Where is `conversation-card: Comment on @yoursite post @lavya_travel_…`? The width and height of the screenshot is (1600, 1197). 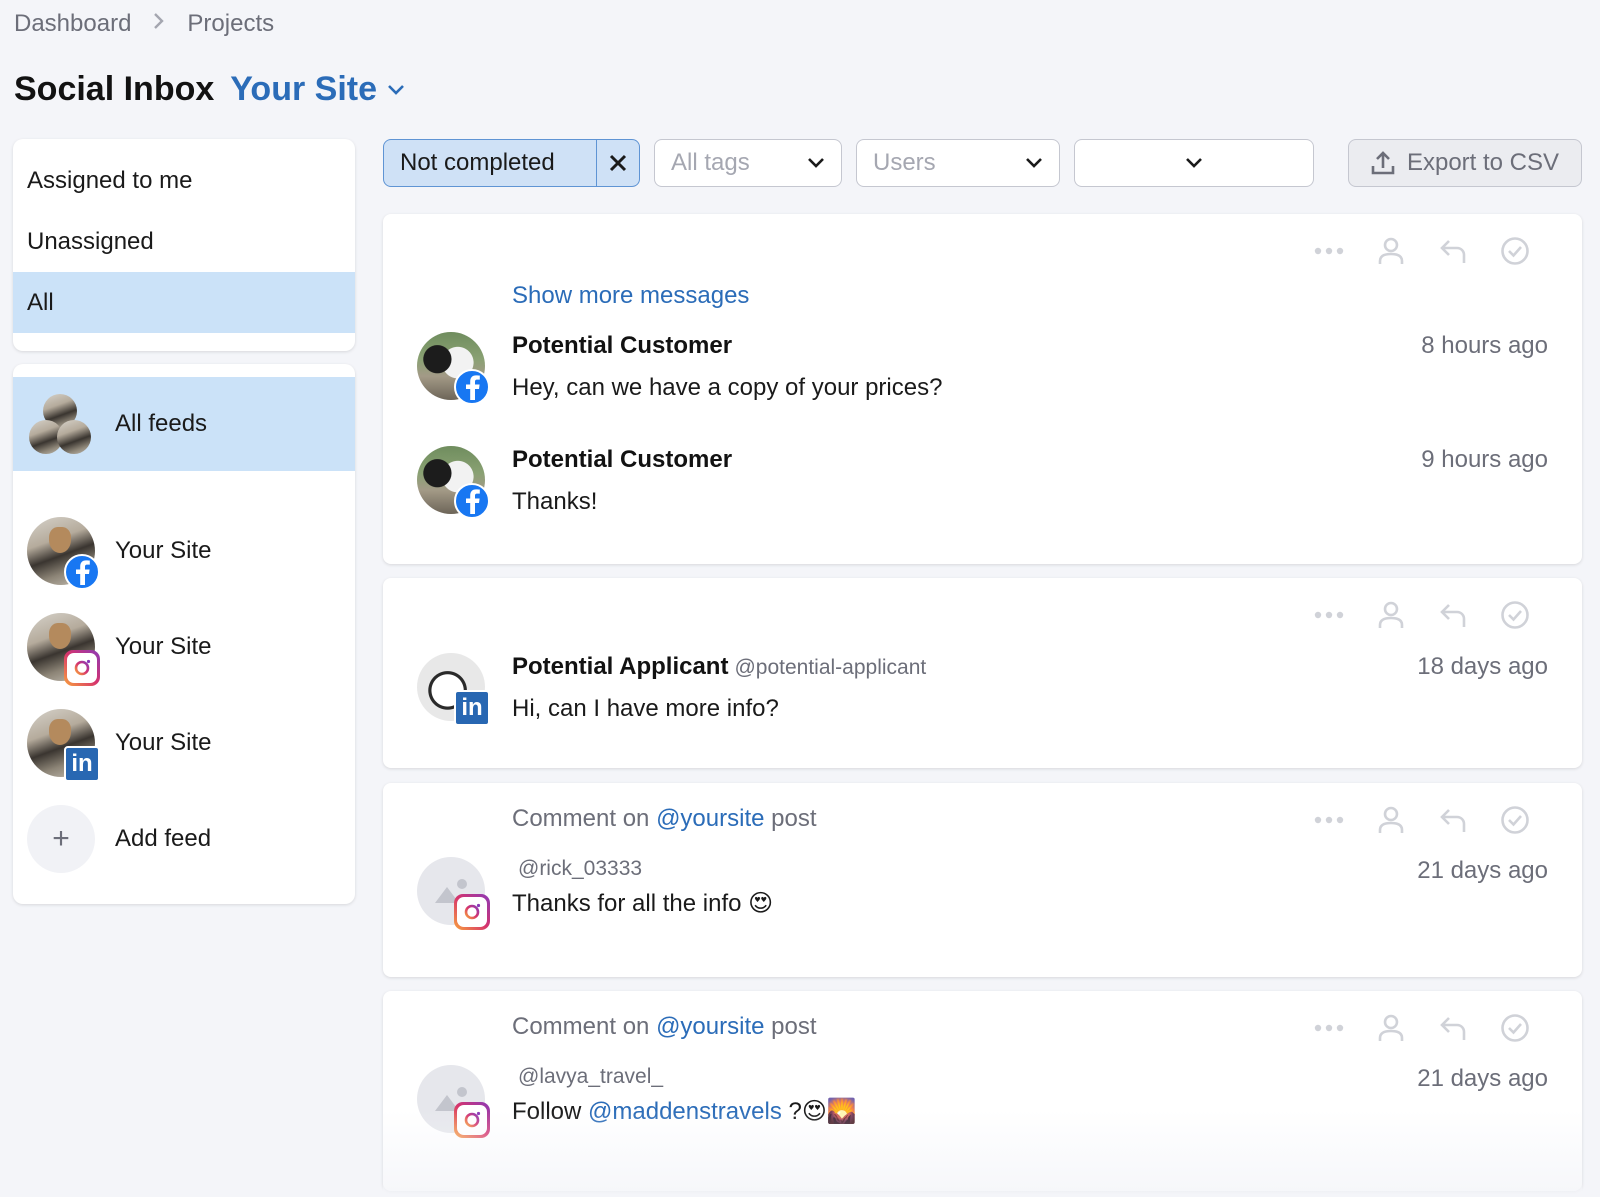 conversation-card: Comment on @yoursite post @lavya_travel_… is located at coordinates (982, 1091).